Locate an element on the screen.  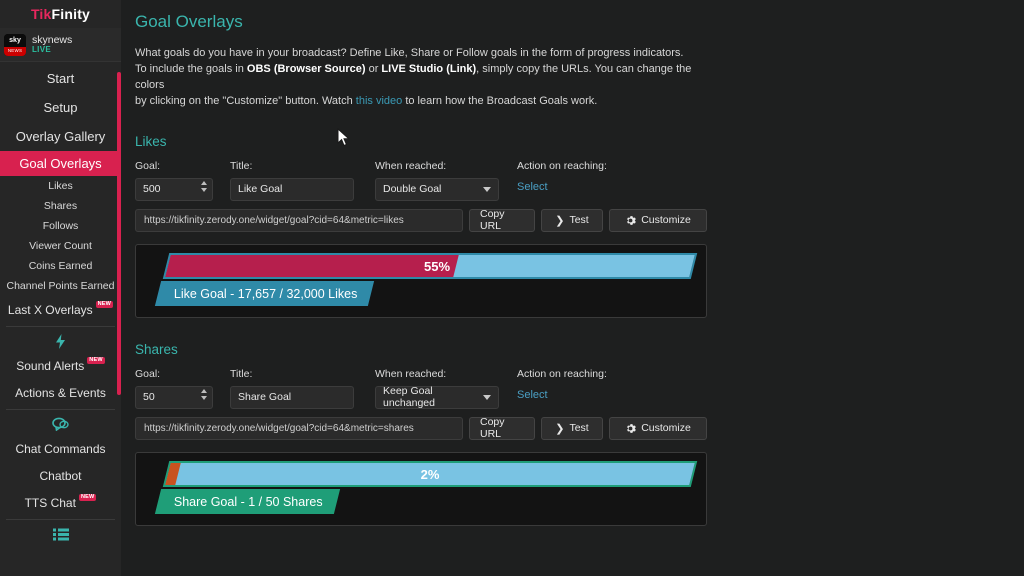
avatar-sky-text: sky is located at coordinates (15, 40).